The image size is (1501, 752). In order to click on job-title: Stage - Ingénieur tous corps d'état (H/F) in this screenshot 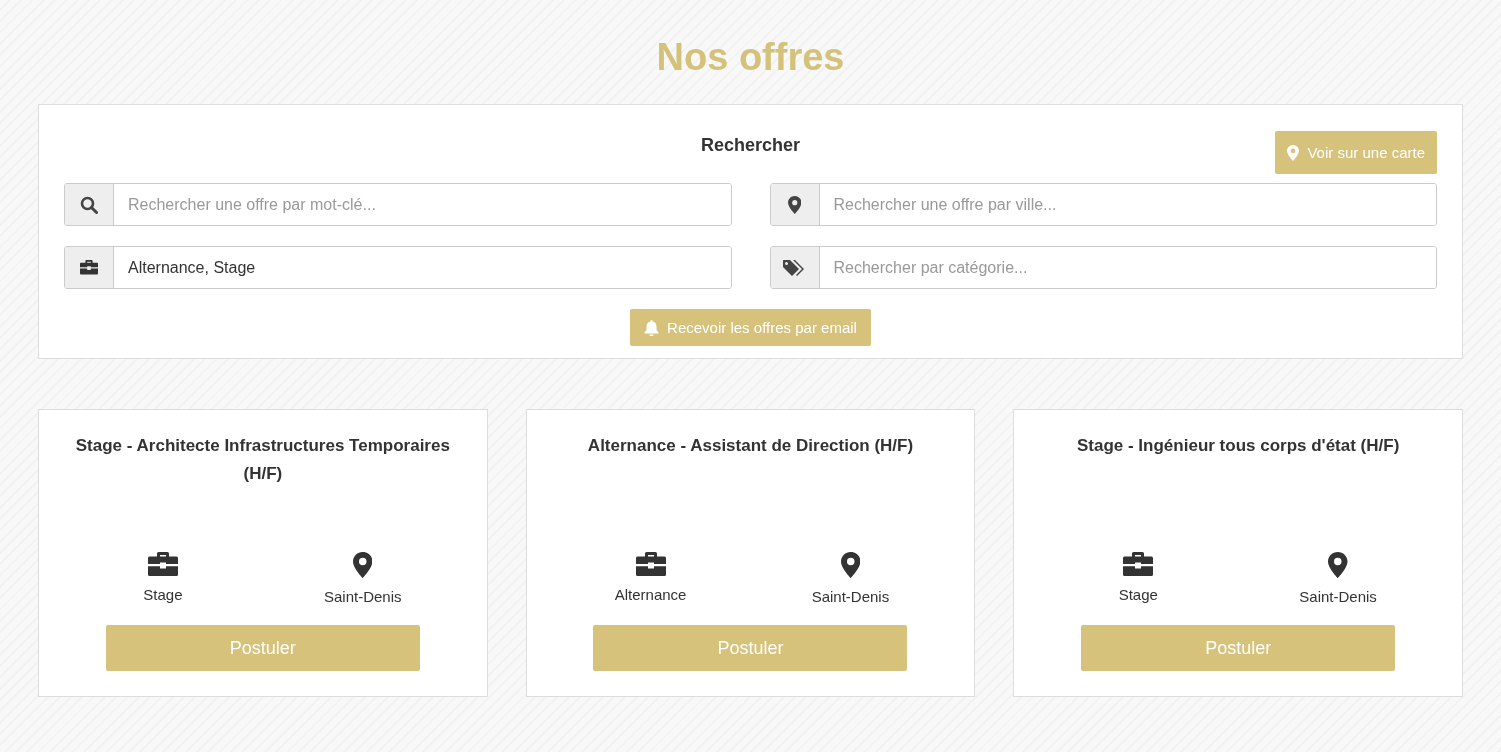, I will do `click(1238, 446)`.